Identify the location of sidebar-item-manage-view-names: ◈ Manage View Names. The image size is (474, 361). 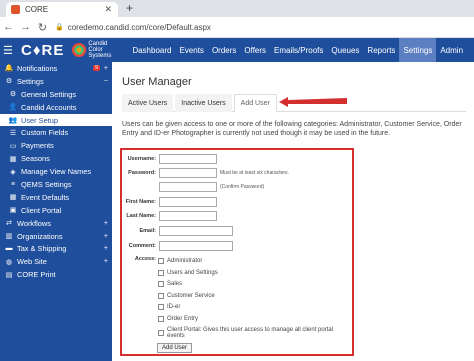
(56, 171).